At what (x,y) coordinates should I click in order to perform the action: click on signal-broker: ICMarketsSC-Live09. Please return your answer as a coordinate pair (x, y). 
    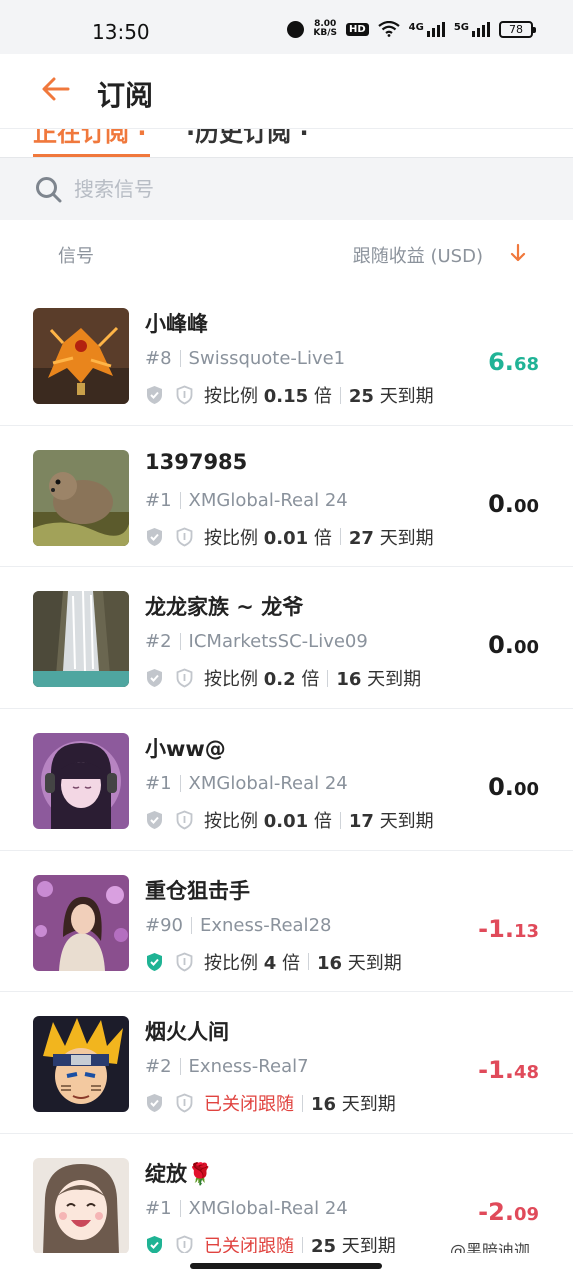
    Looking at the image, I should click on (278, 642).